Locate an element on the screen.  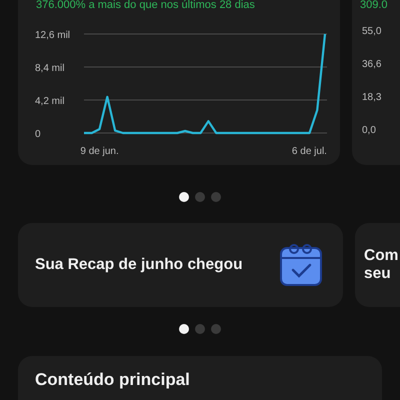
recap-title: seu is located at coordinates (378, 274).